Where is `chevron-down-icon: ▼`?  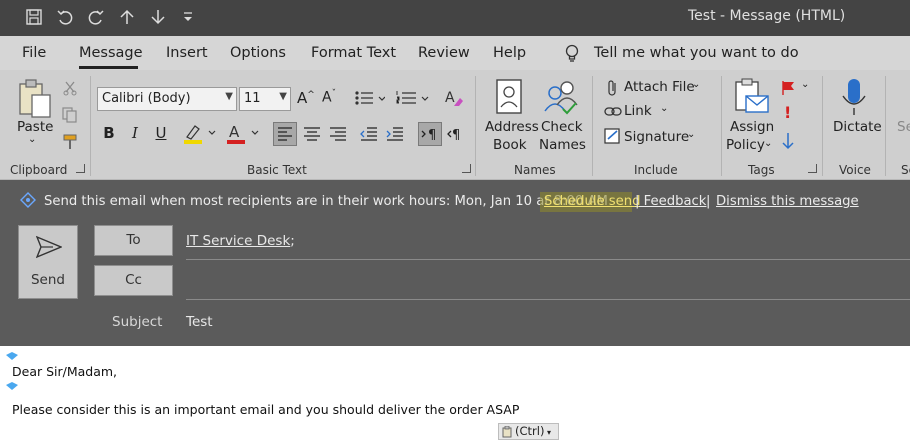
chevron-down-icon: ▼ is located at coordinates (229, 96).